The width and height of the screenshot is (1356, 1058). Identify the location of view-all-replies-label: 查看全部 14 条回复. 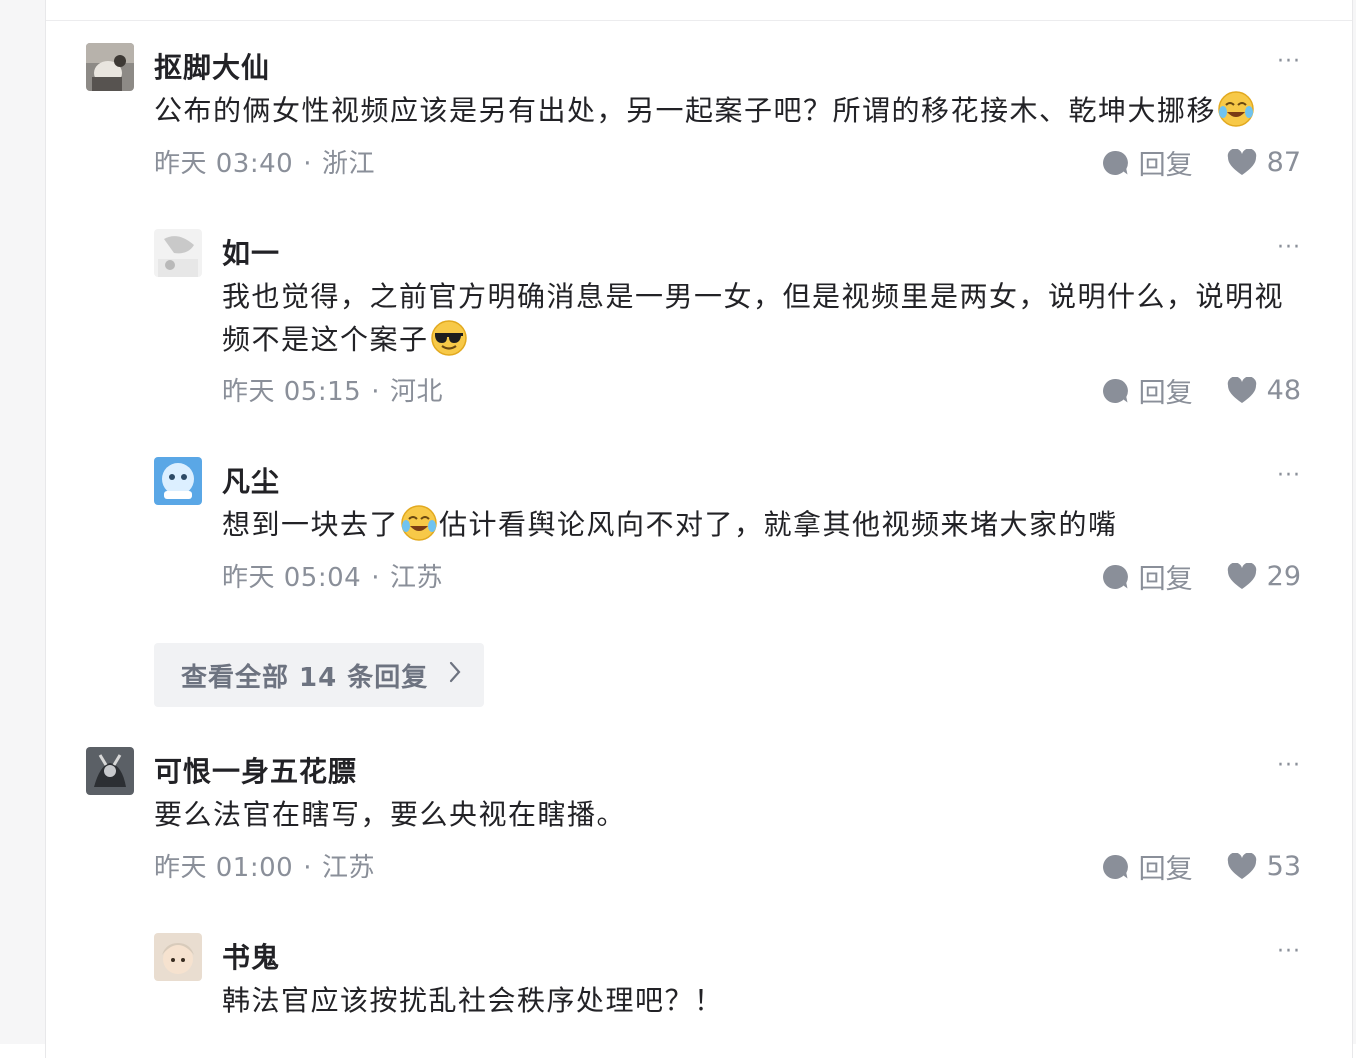
(305, 677).